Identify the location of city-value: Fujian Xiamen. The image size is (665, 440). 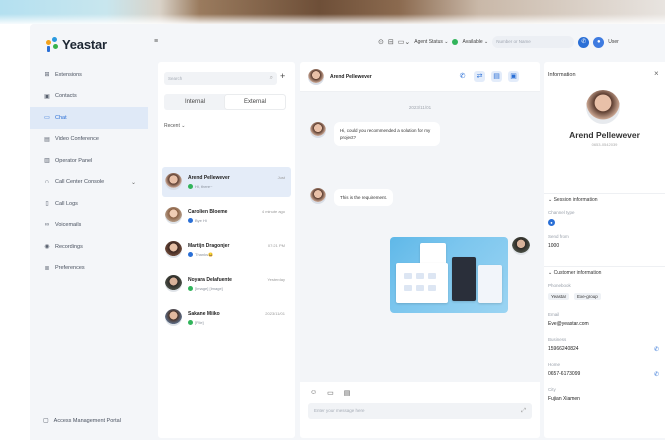
(564, 399).